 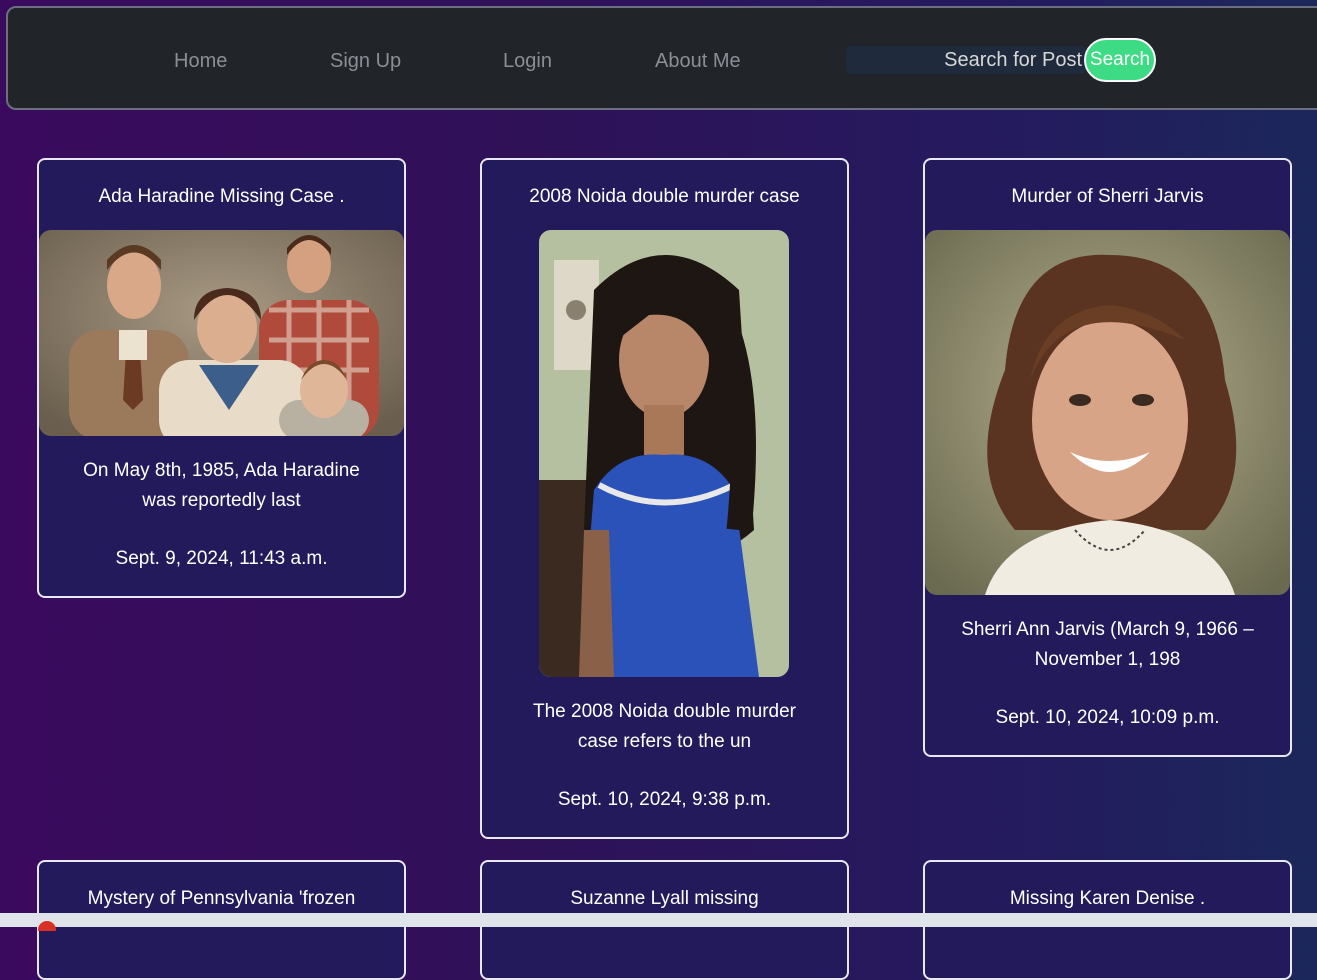 What do you see at coordinates (1107, 717) in the screenshot?
I see `post-date: Sept. 10, 2024, 10:09 p.m.` at bounding box center [1107, 717].